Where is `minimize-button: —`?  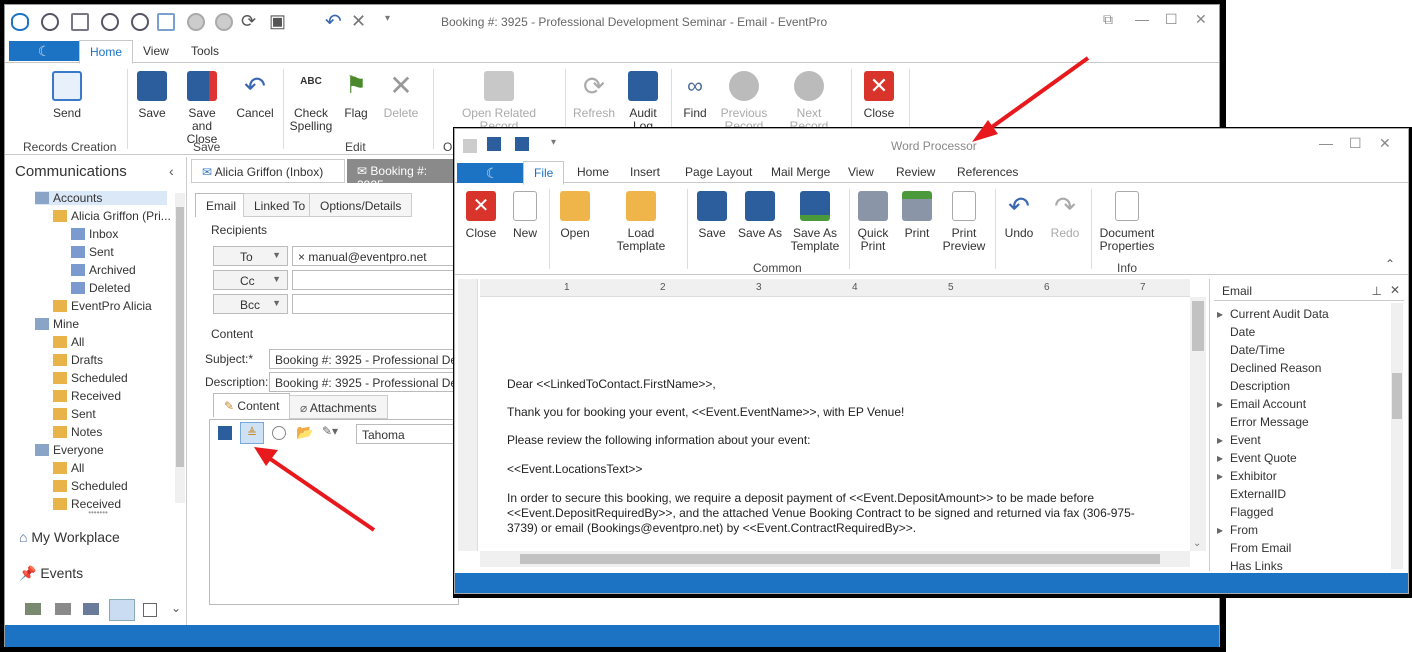
minimize-button: — is located at coordinates (1142, 19).